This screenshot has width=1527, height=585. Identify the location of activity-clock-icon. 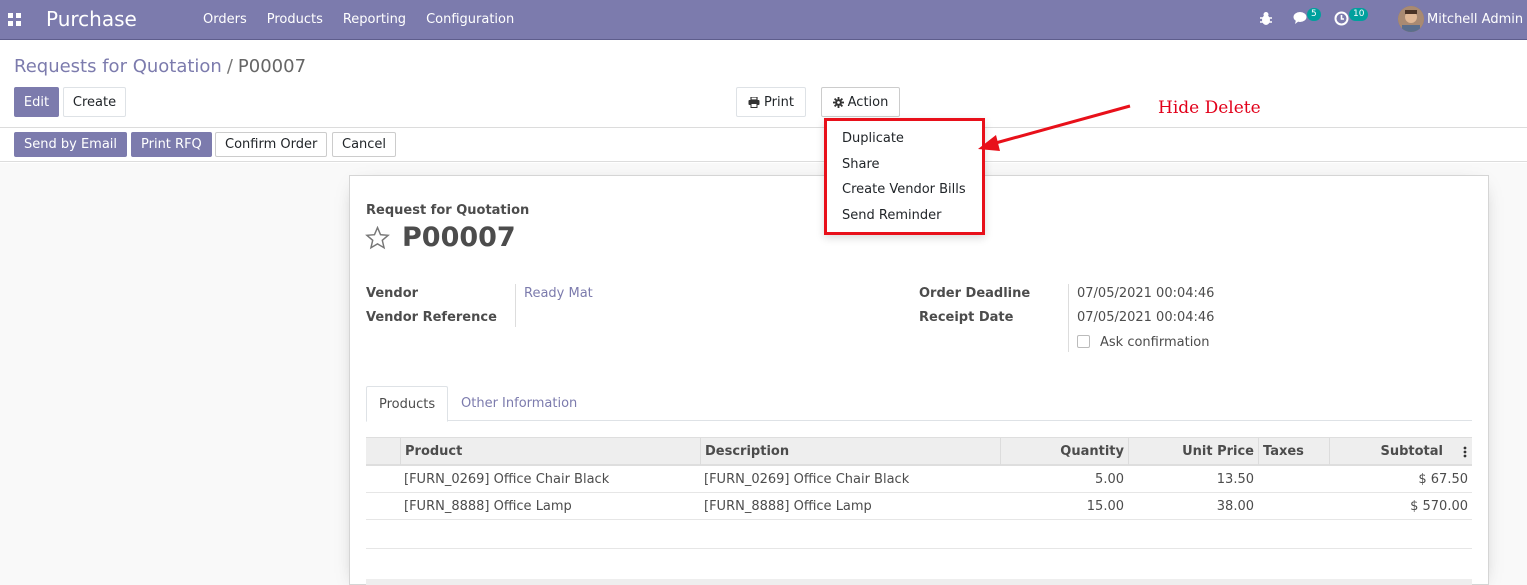
(1341, 18).